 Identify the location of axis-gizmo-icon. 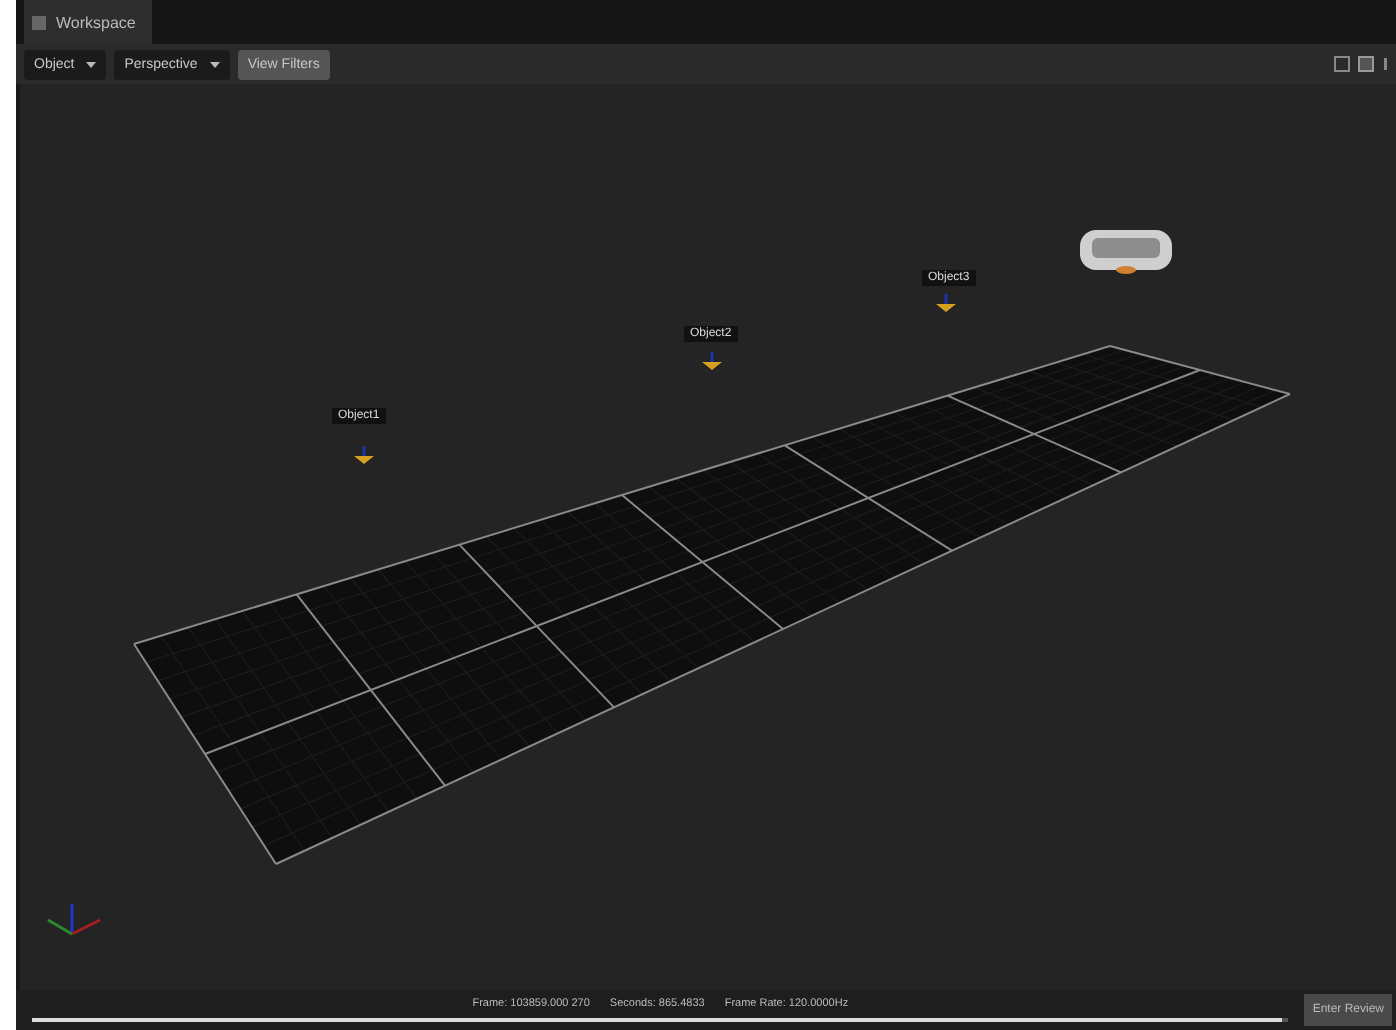
(74, 920).